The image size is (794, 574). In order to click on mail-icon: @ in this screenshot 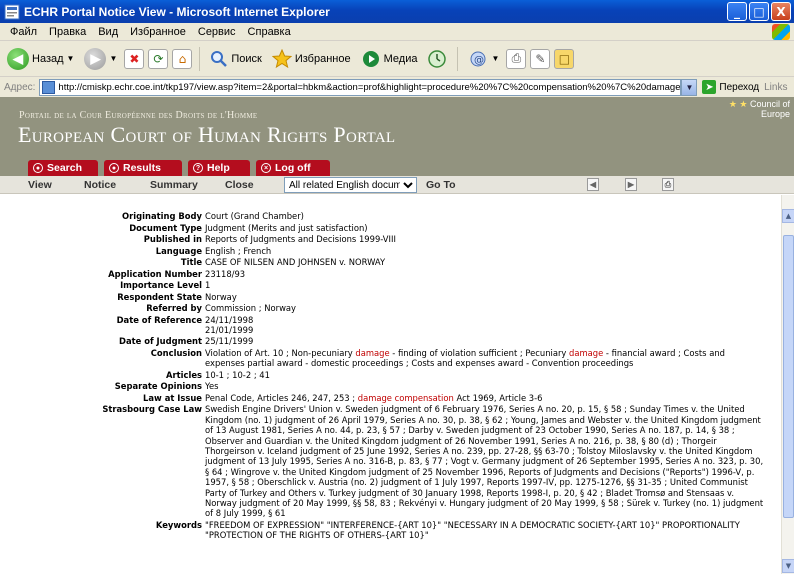, I will do `click(478, 58)`.